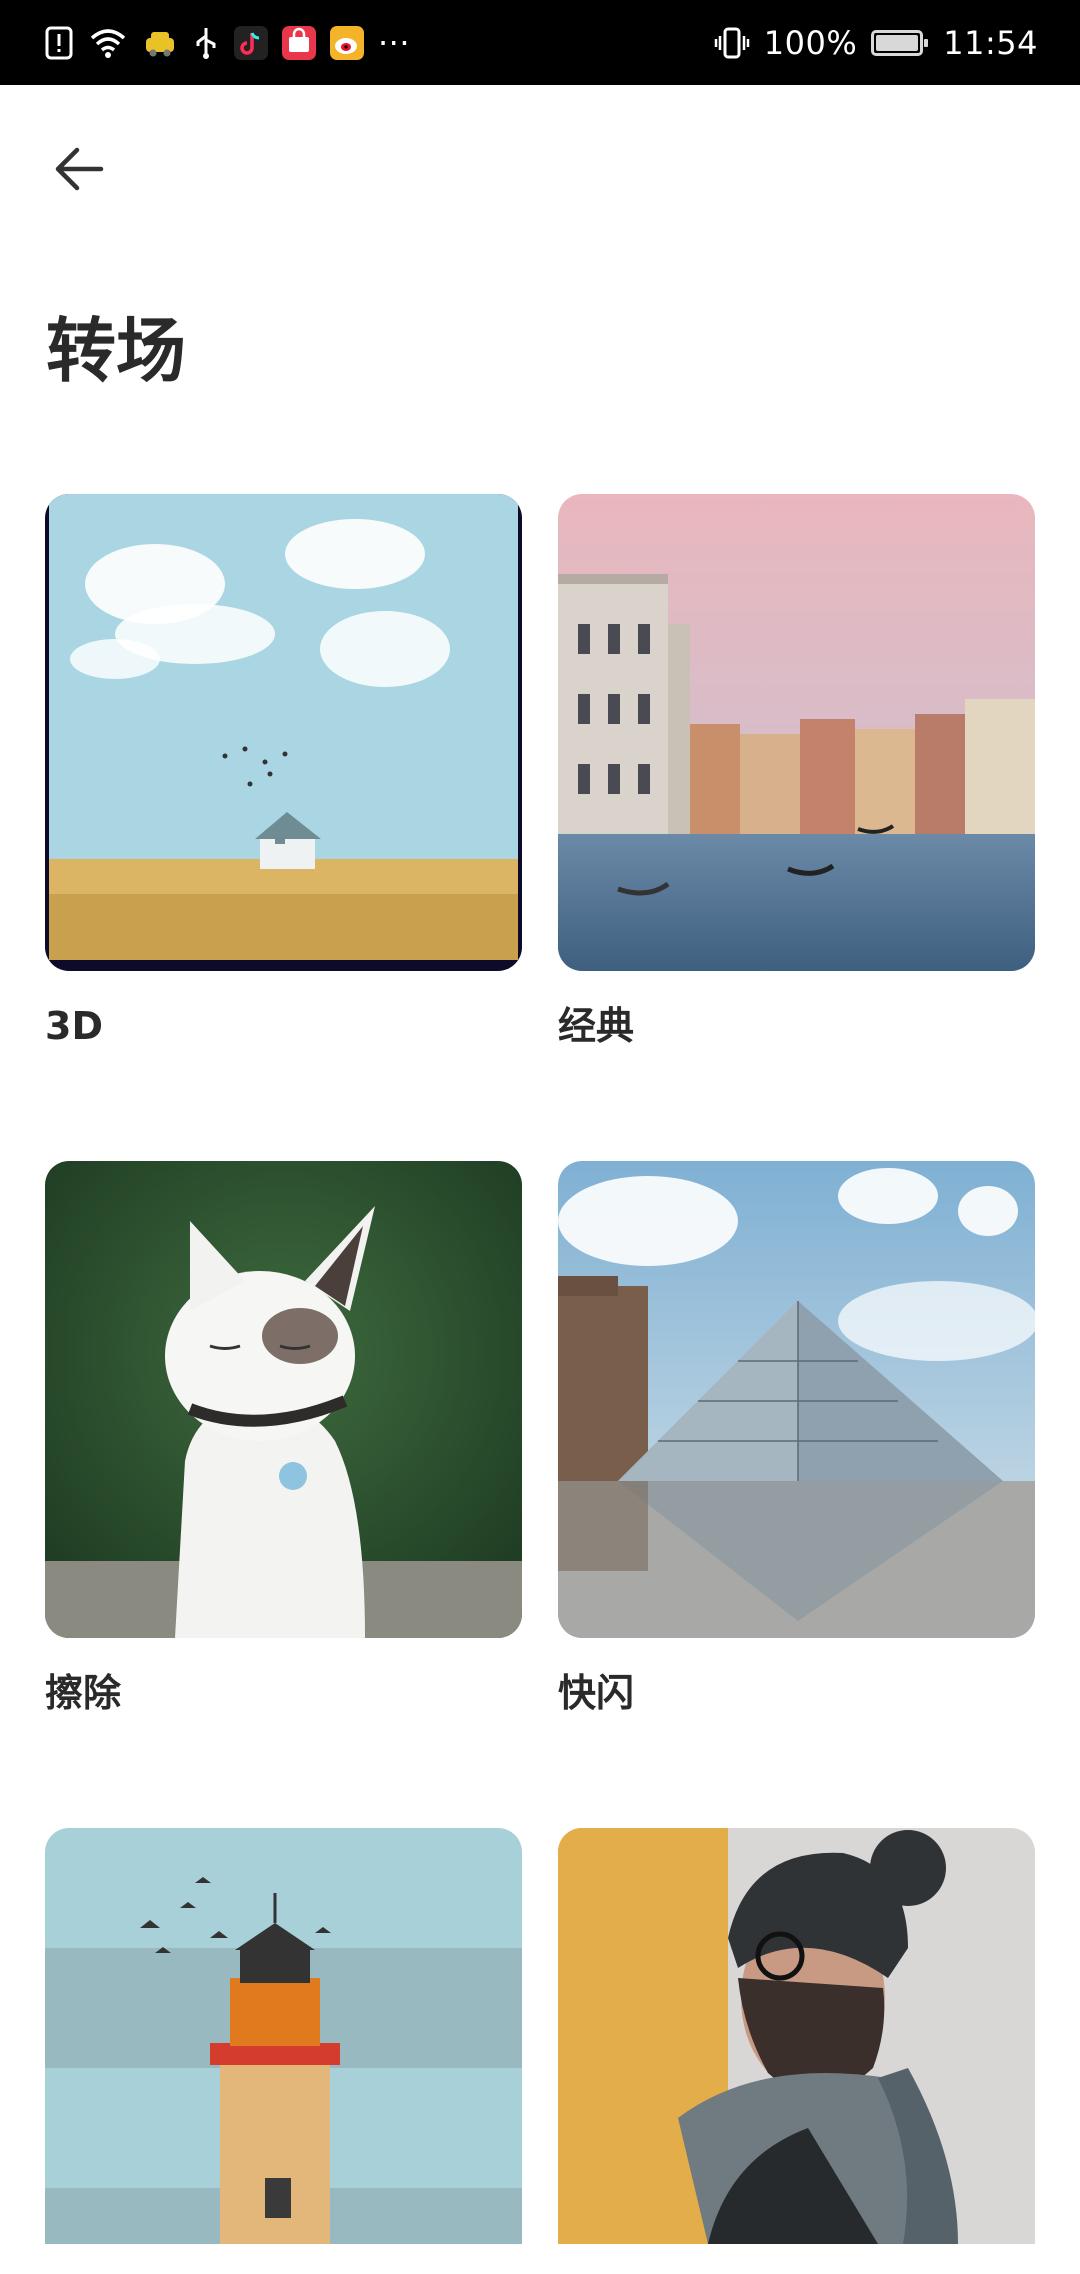 This screenshot has height=2274, width=1080. What do you see at coordinates (283, 1399) in the screenshot?
I see `thumbnail-white-cat` at bounding box center [283, 1399].